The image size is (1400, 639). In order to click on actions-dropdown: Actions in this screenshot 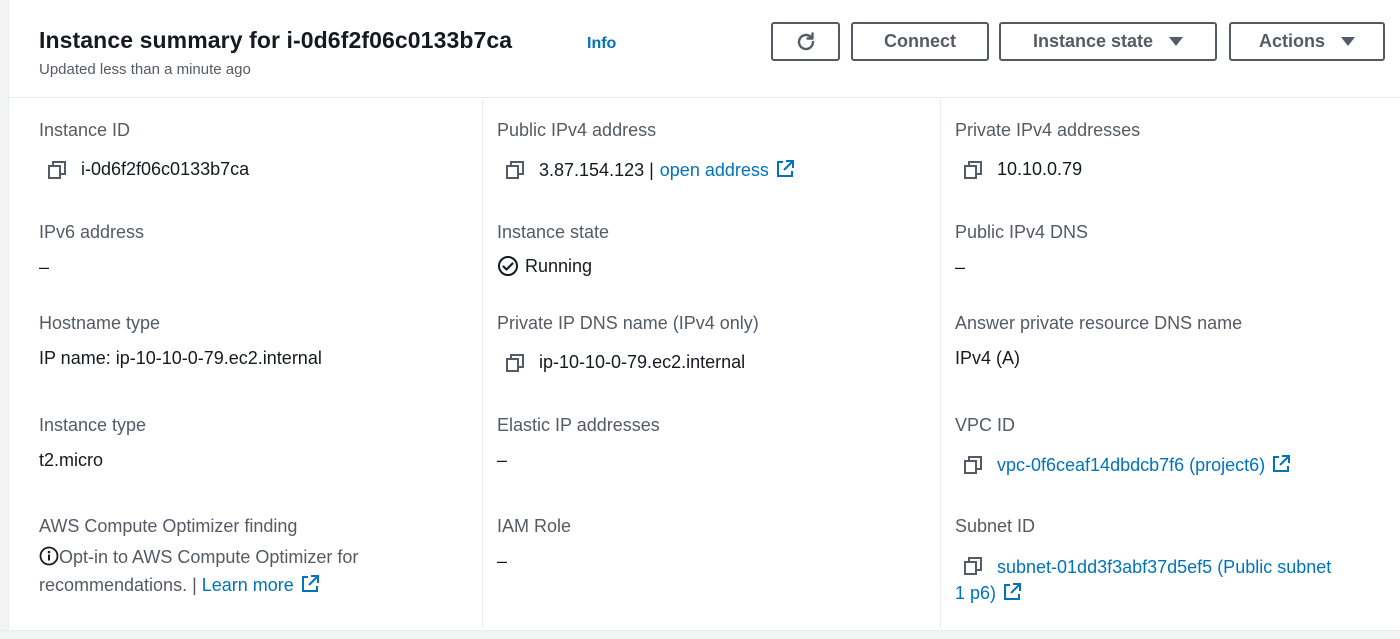, I will do `click(1307, 41)`.